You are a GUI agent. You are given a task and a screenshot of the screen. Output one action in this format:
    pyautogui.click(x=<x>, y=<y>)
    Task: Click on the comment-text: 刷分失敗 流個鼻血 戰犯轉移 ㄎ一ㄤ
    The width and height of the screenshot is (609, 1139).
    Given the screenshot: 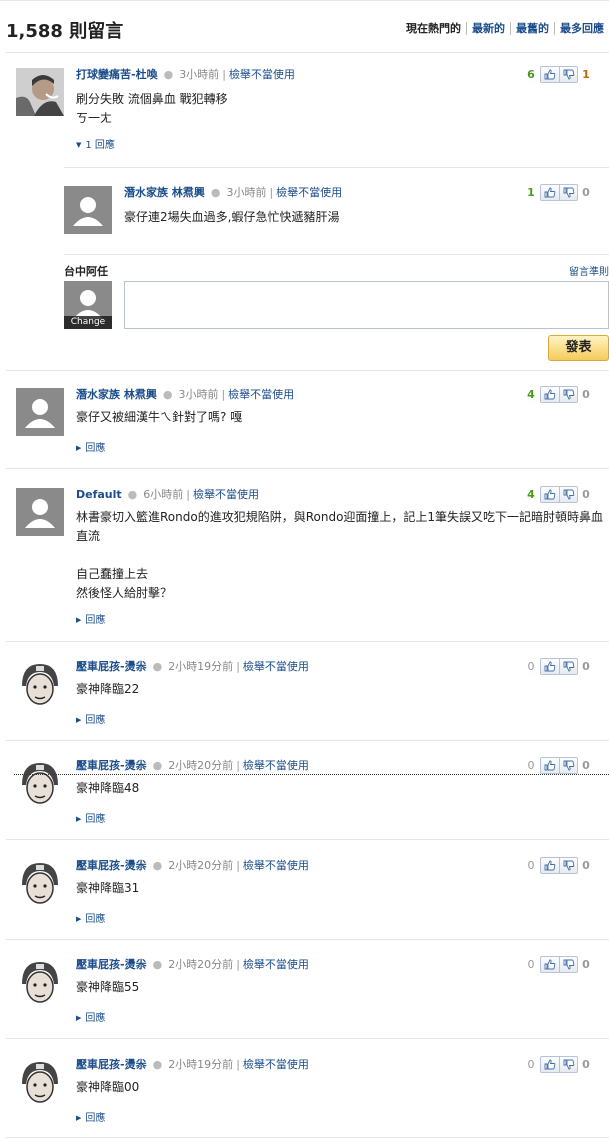 What is the action you would take?
    pyautogui.click(x=152, y=108)
    